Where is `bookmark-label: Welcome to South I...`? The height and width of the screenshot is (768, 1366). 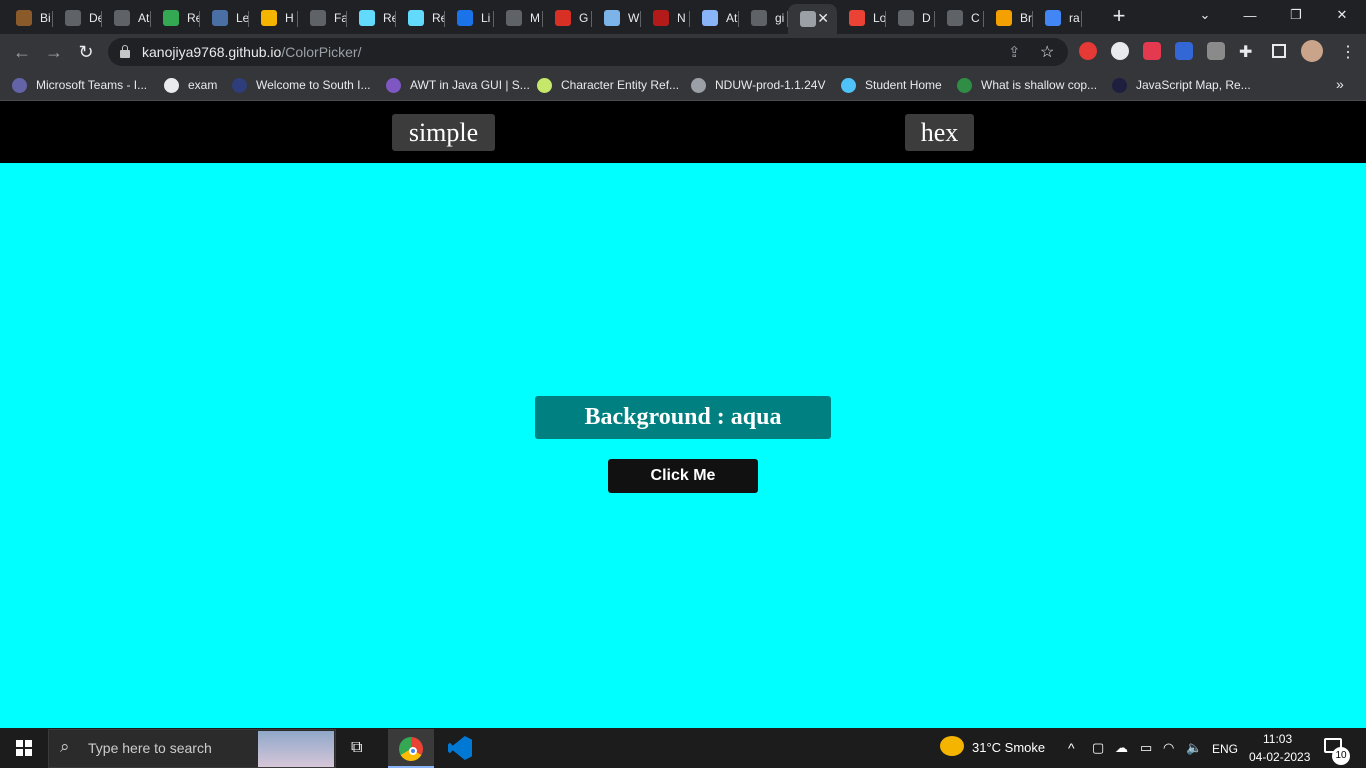 bookmark-label: Welcome to South I... is located at coordinates (313, 85).